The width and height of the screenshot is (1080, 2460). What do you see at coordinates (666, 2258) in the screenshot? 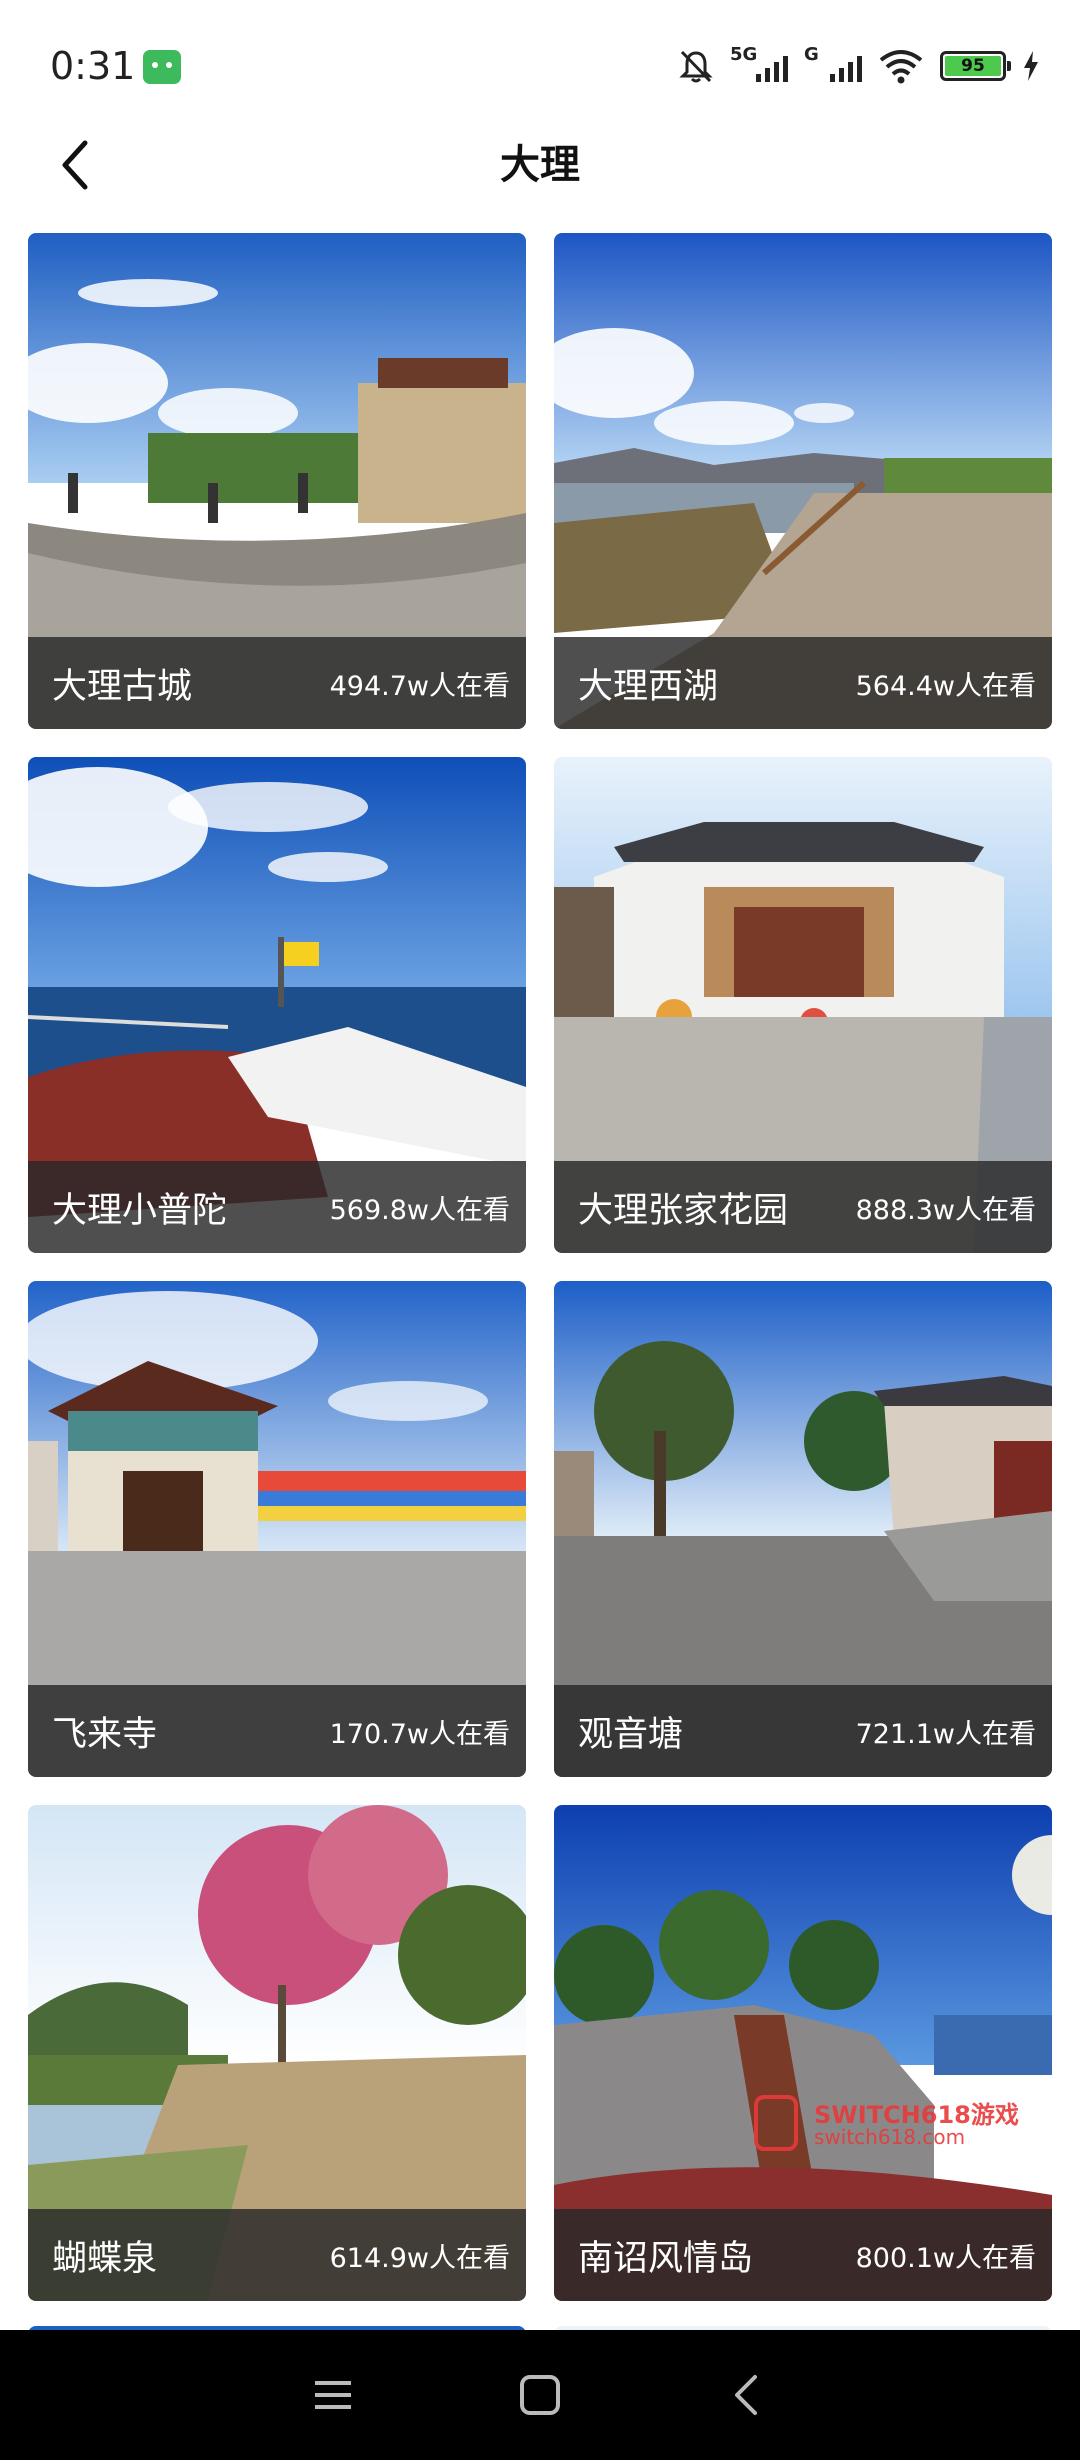
I see `spot-name: 南诏风情岛` at bounding box center [666, 2258].